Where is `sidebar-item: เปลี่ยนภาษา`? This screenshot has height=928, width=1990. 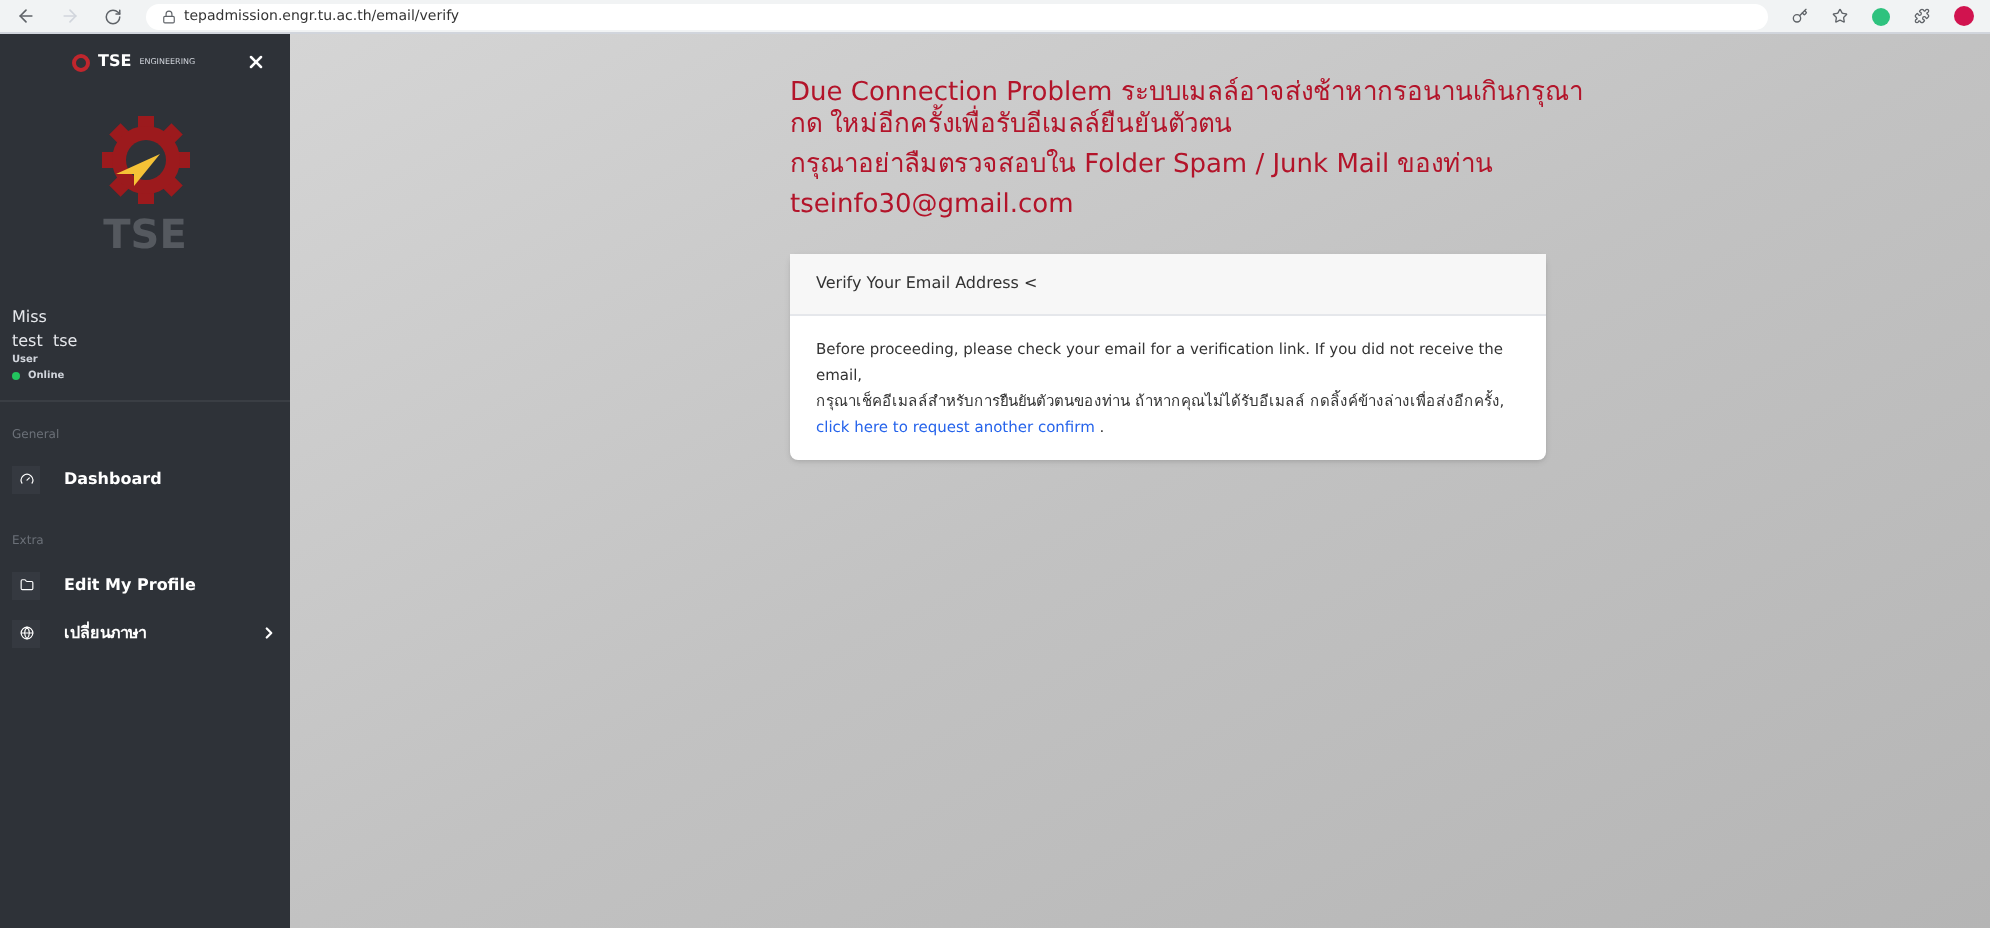
sidebar-item: เปลี่ยนภาษา is located at coordinates (145, 633).